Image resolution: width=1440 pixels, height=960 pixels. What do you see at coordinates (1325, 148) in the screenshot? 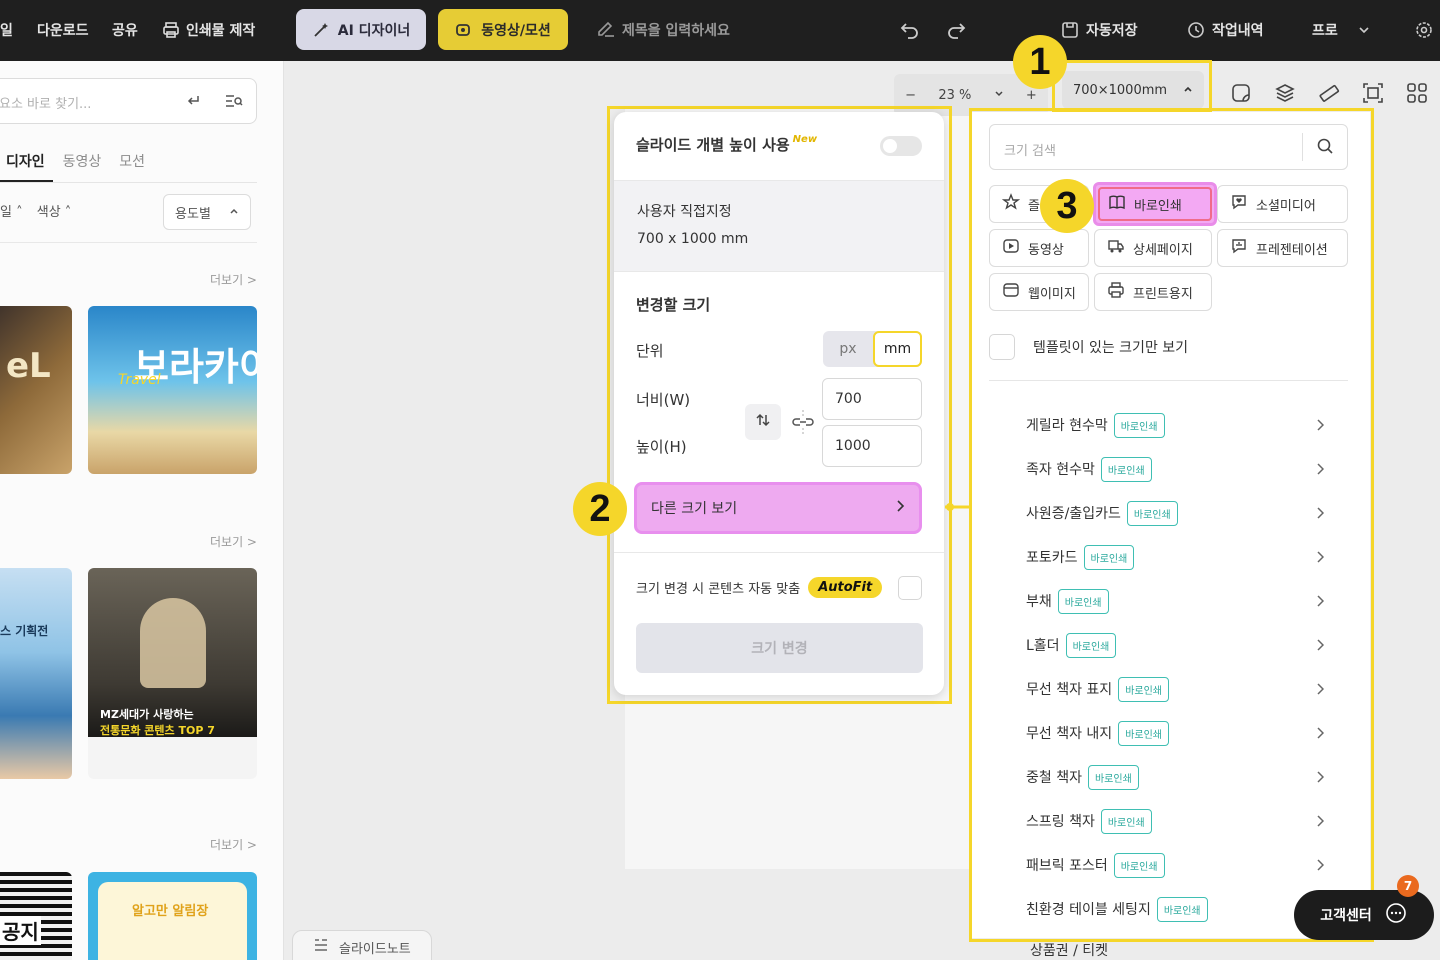
I see `search-icon` at bounding box center [1325, 148].